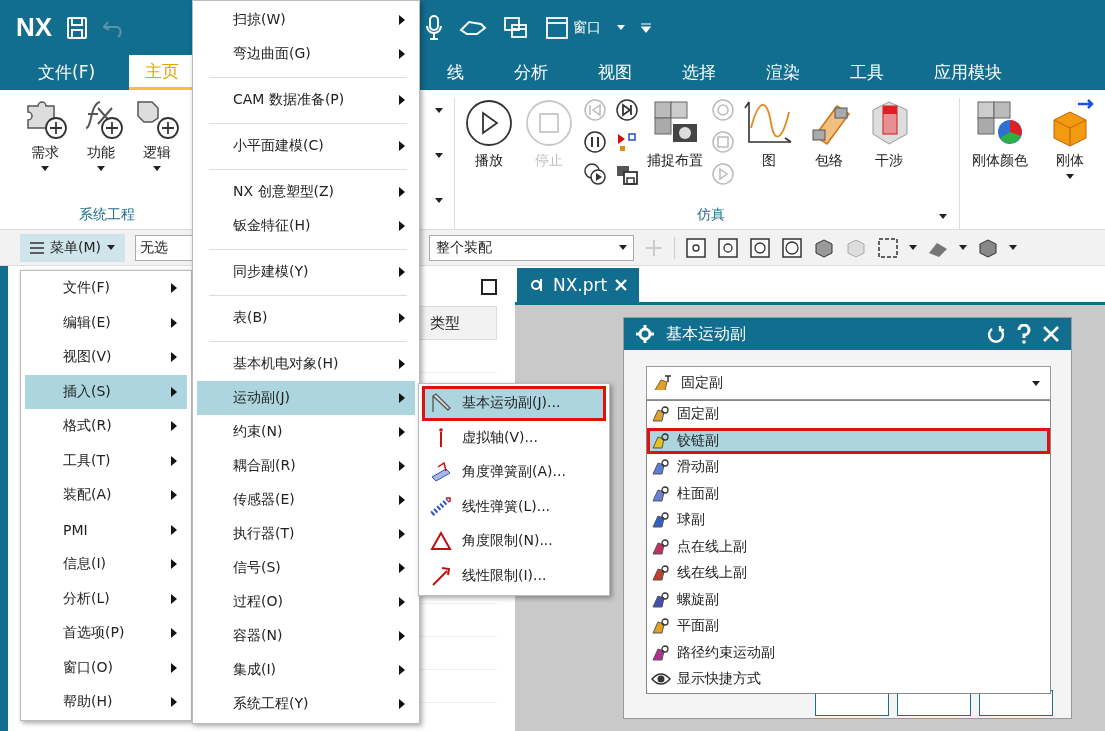 Image resolution: width=1105 pixels, height=731 pixels. What do you see at coordinates (434, 27) in the screenshot?
I see `microphone-icon` at bounding box center [434, 27].